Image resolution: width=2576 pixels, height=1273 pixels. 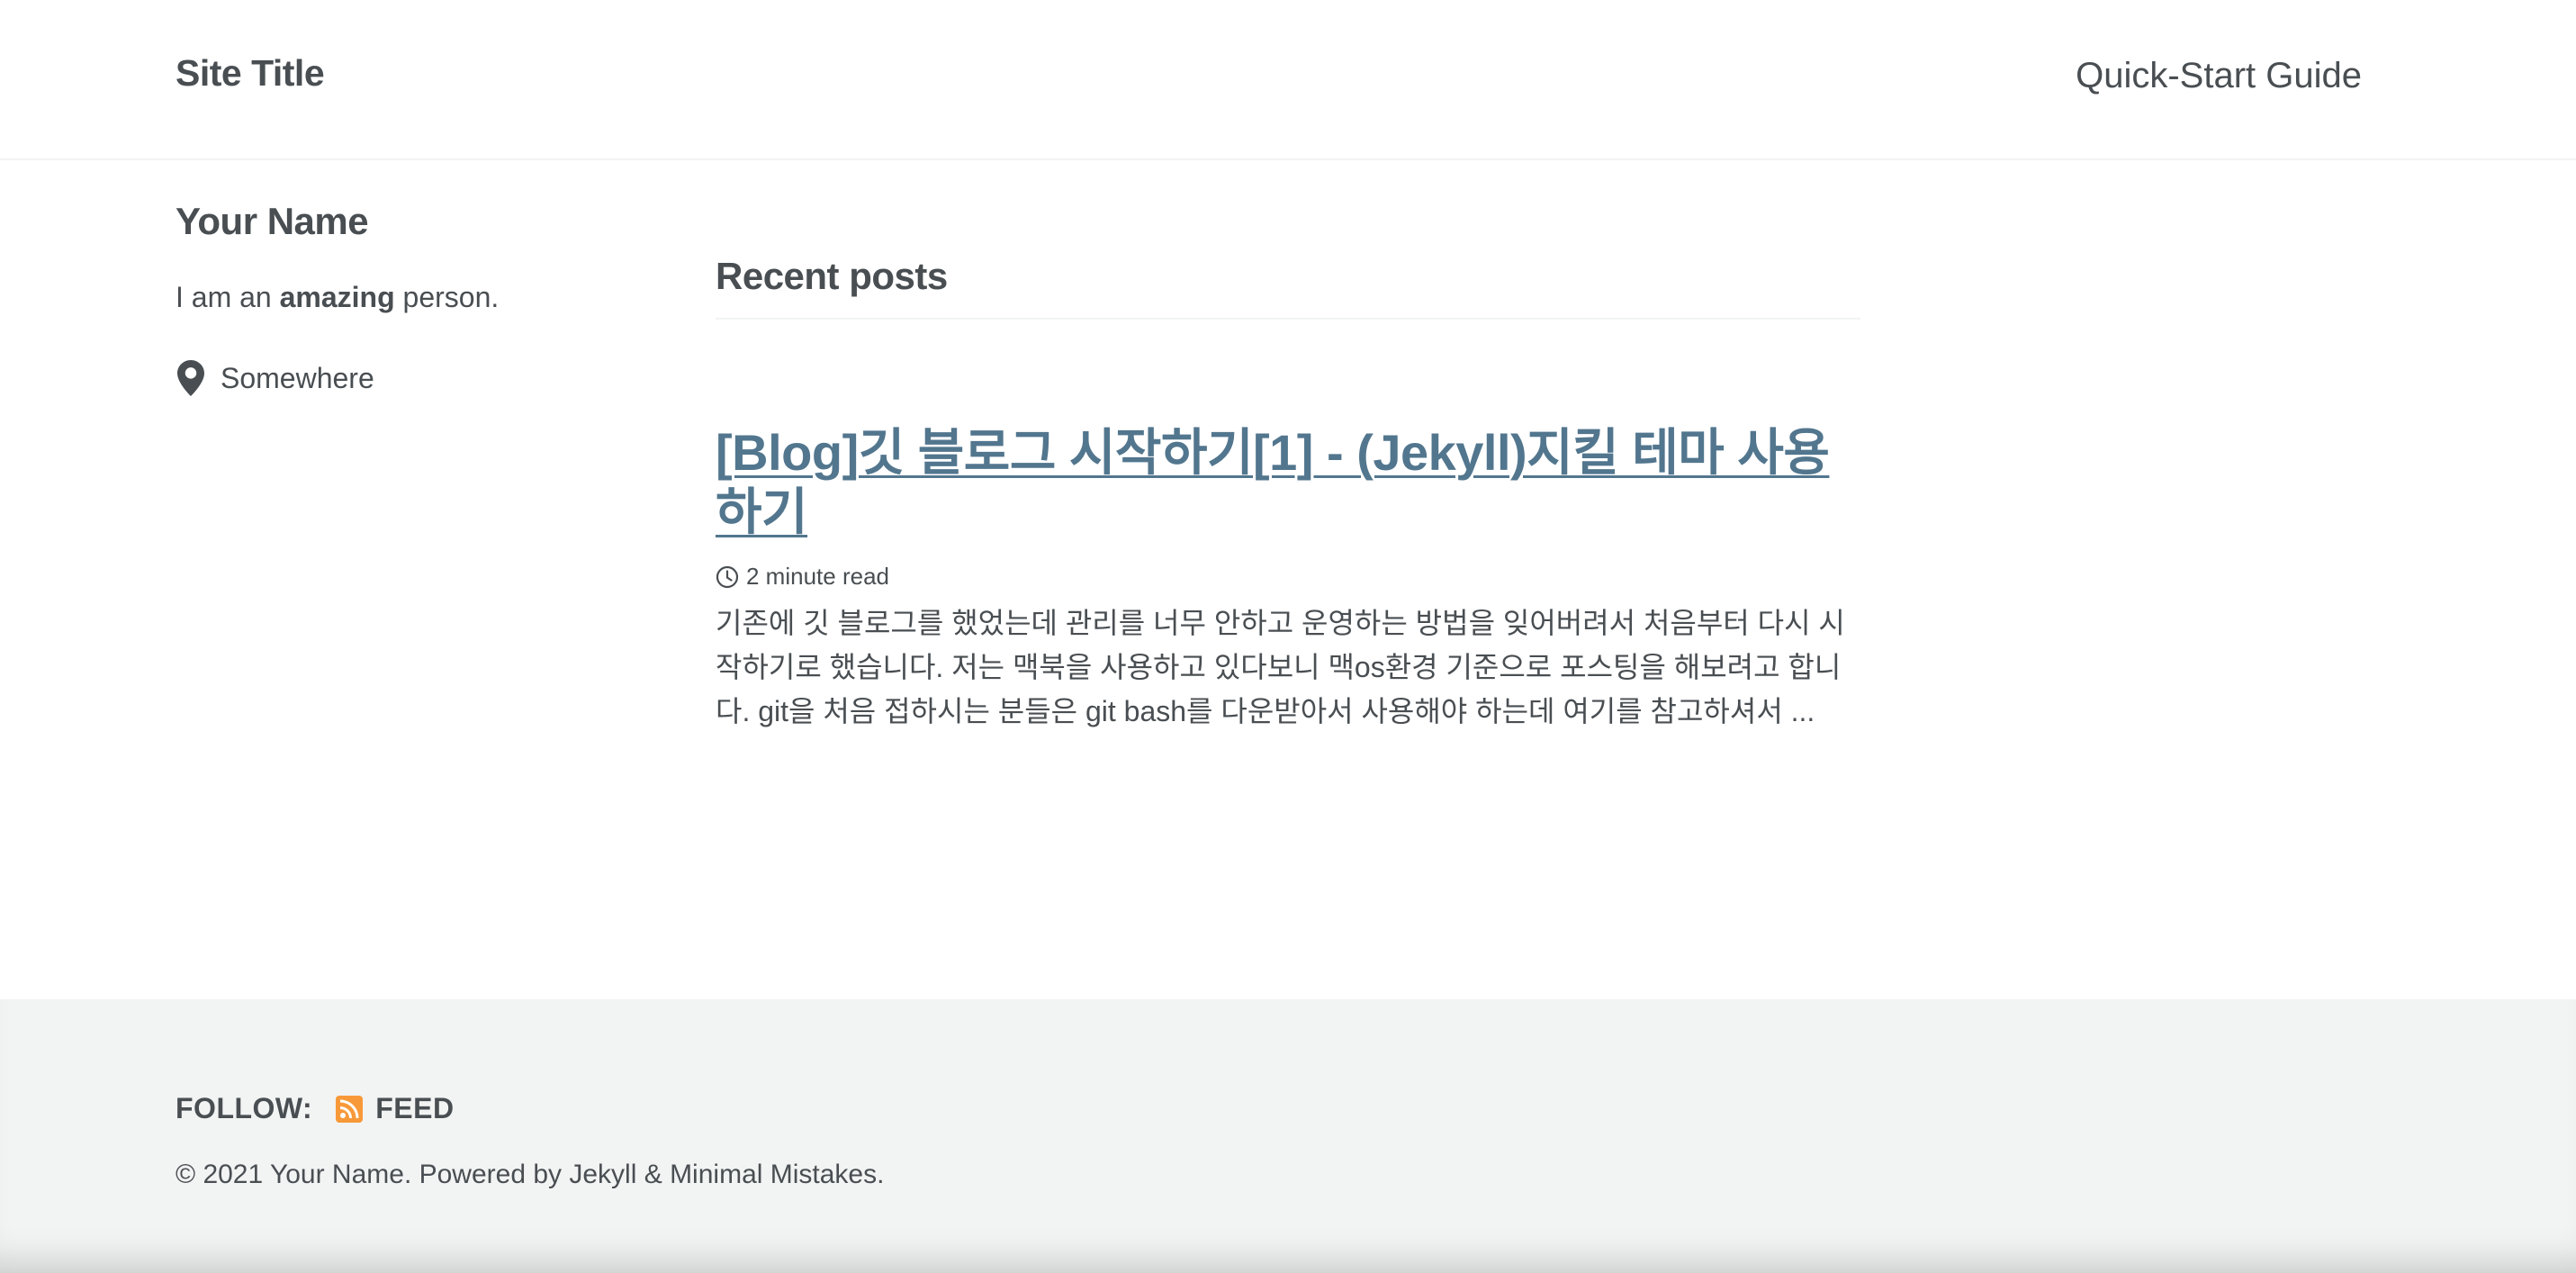 What do you see at coordinates (228, 297) in the screenshot?
I see `author-bio-prefix: I am an` at bounding box center [228, 297].